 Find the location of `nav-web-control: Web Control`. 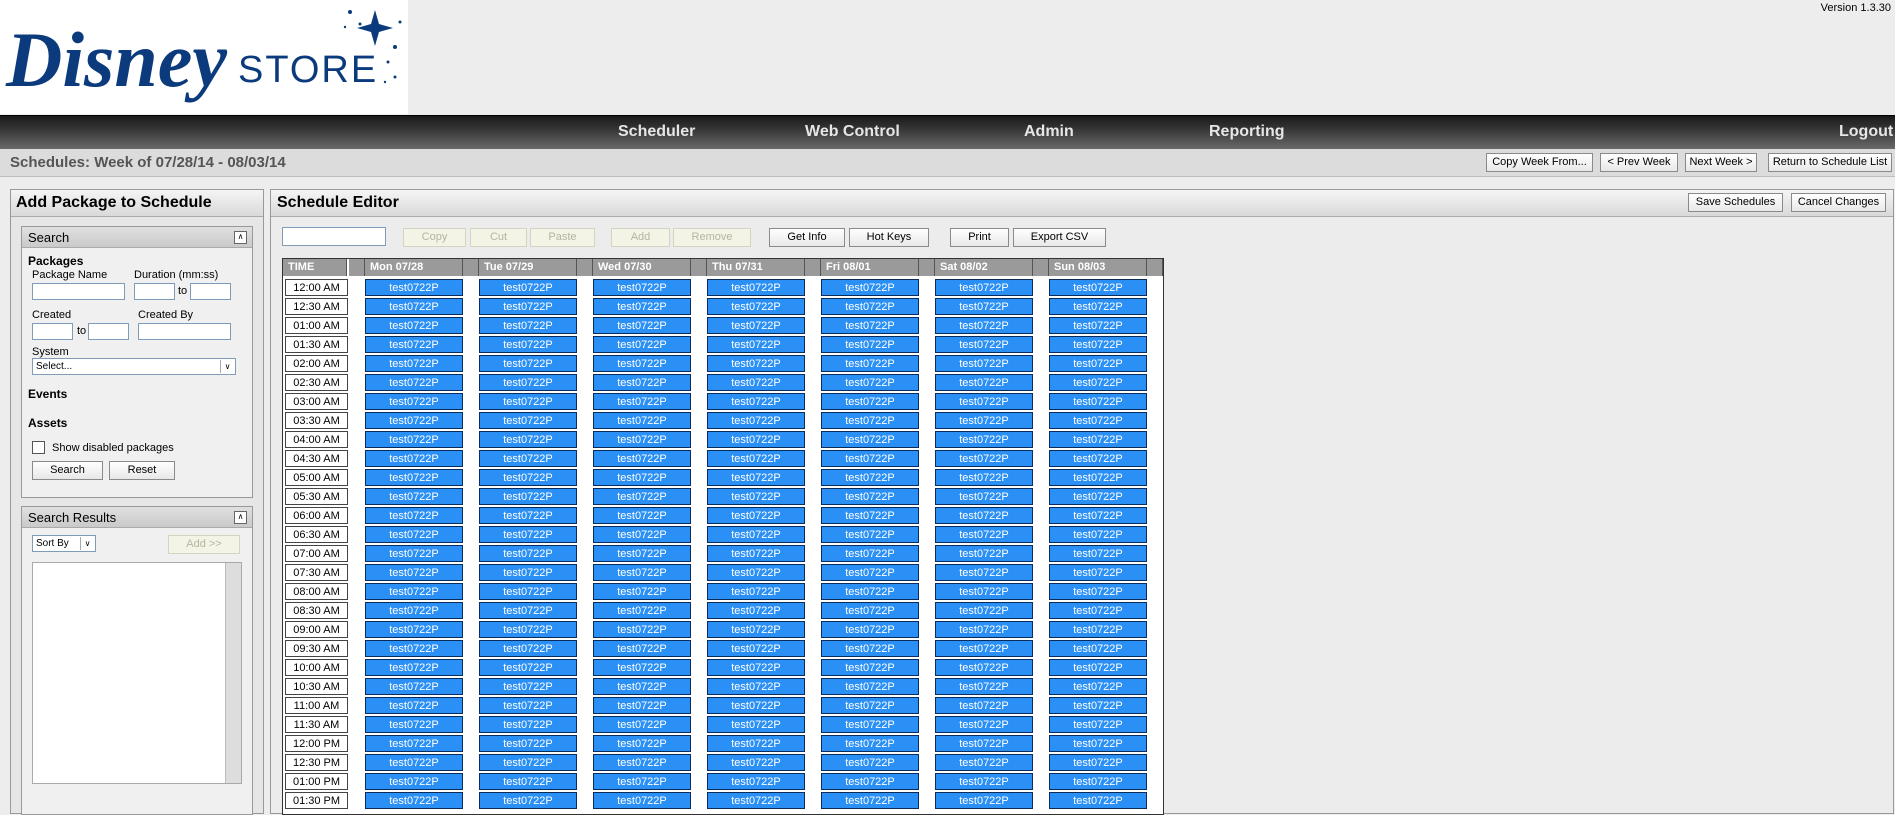

nav-web-control: Web Control is located at coordinates (852, 132).